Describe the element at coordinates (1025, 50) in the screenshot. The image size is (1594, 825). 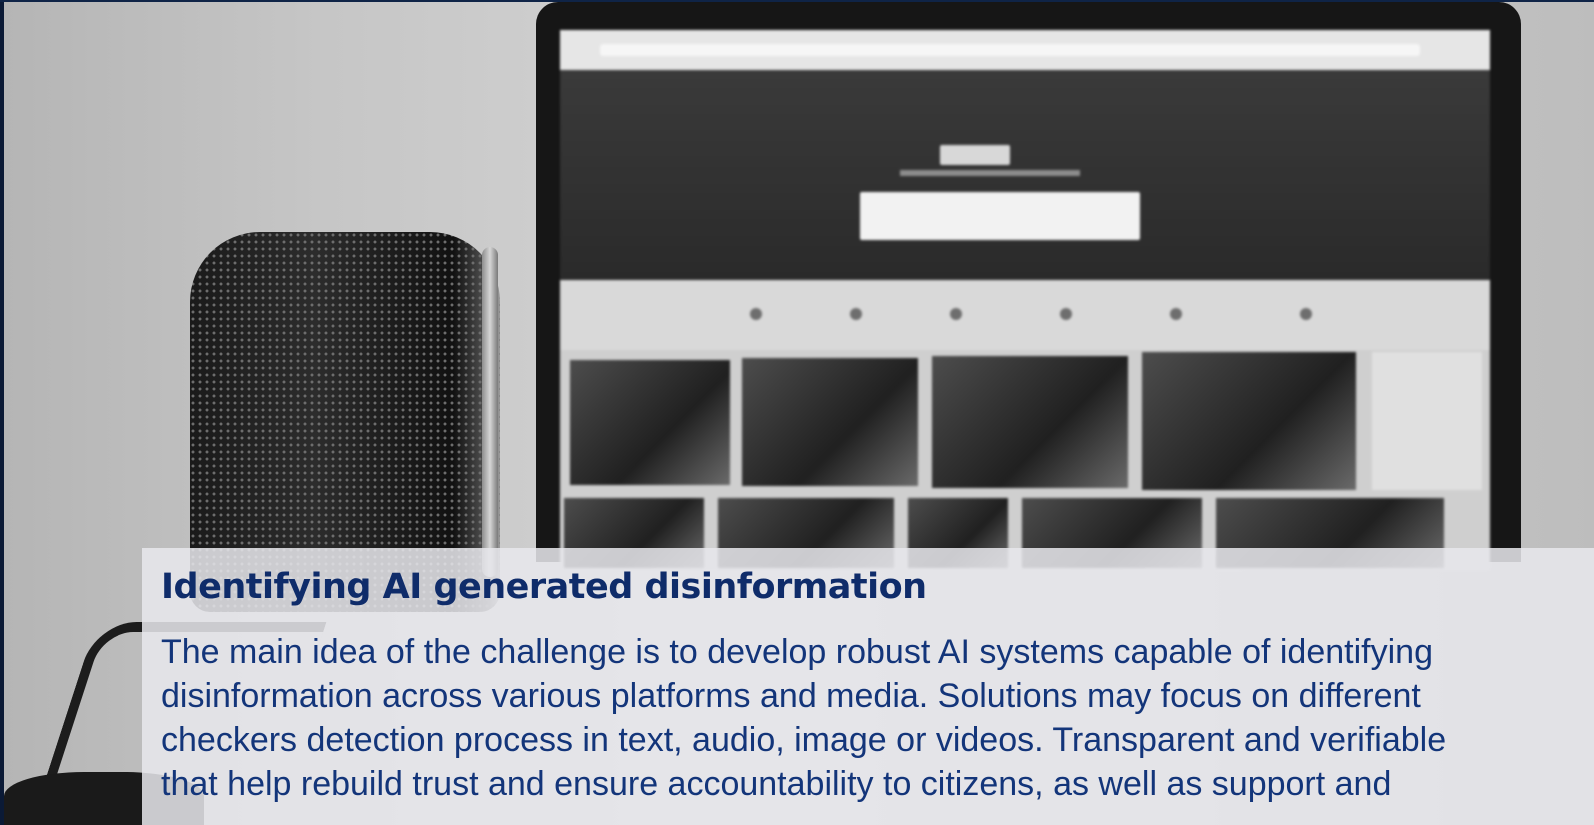
I see `blurred-browser-bar` at that location.